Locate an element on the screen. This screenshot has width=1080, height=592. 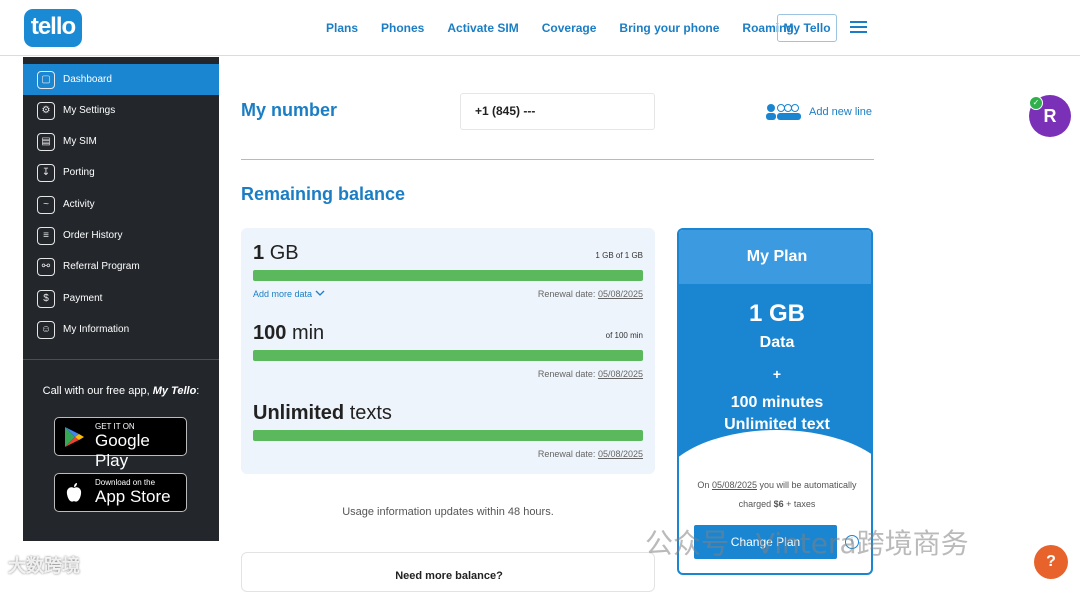
sidebar-item-label: Activity is located at coordinates (79, 204).